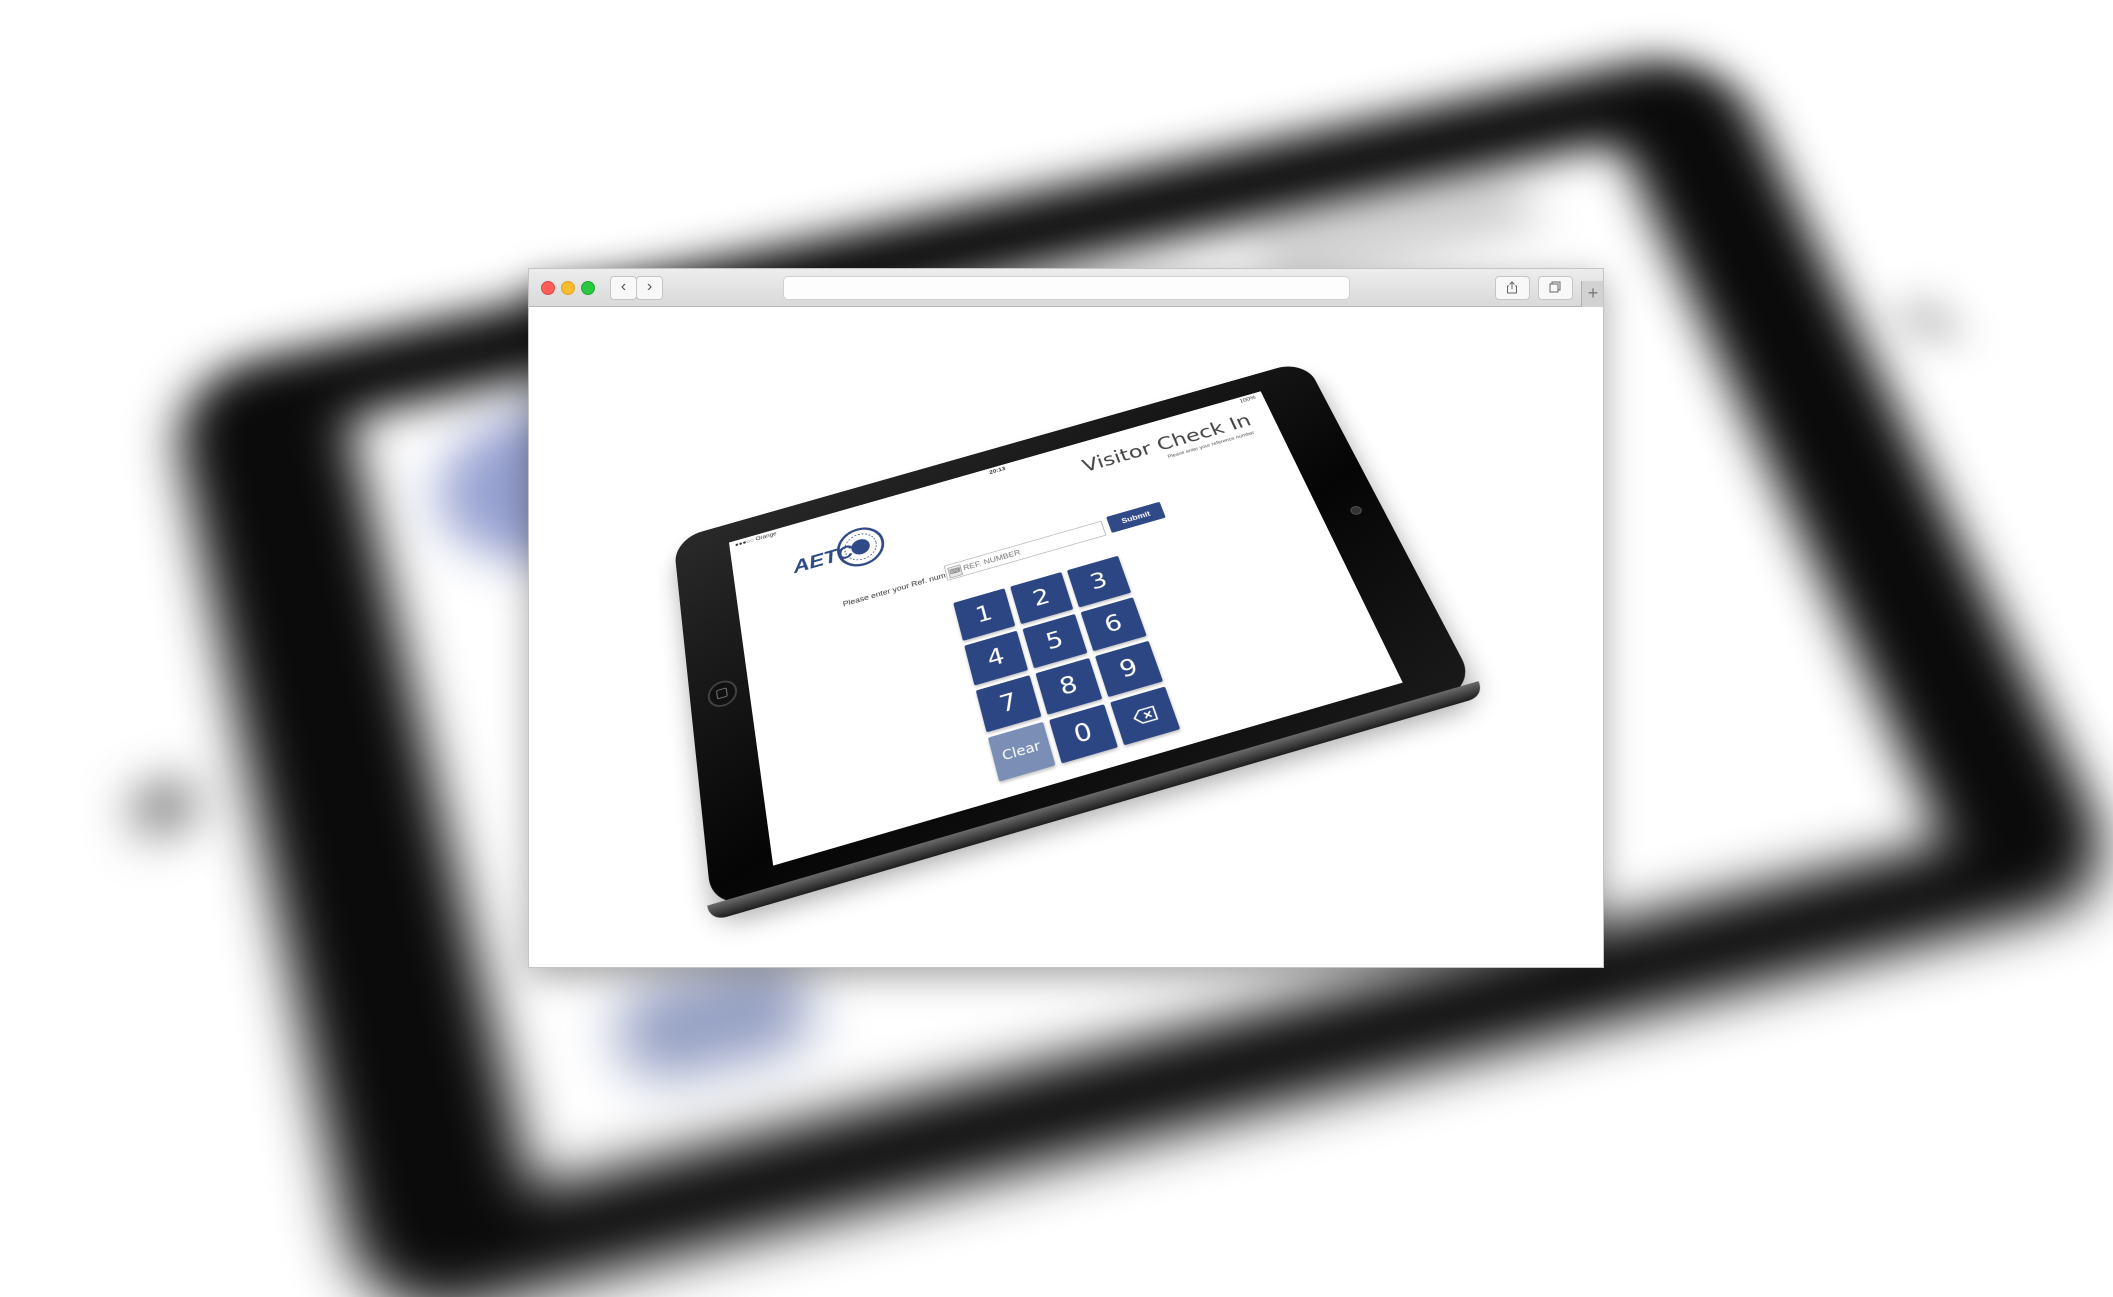 The height and width of the screenshot is (1297, 2113). What do you see at coordinates (649, 288) in the screenshot?
I see `forward-button: ›` at bounding box center [649, 288].